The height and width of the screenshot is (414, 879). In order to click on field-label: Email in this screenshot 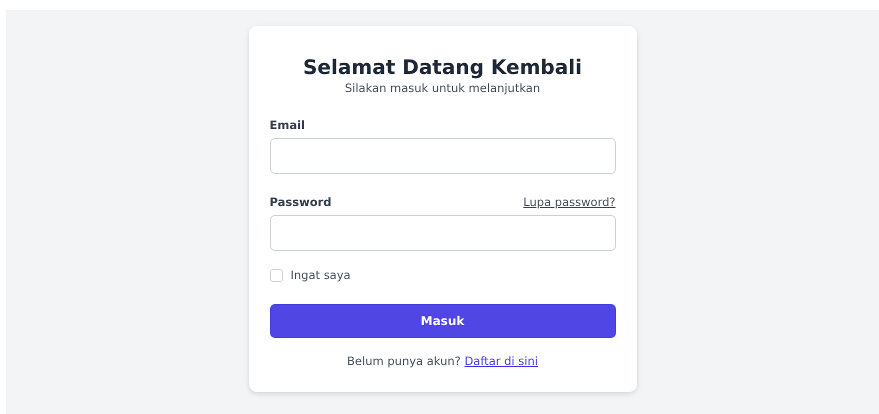, I will do `click(287, 125)`.